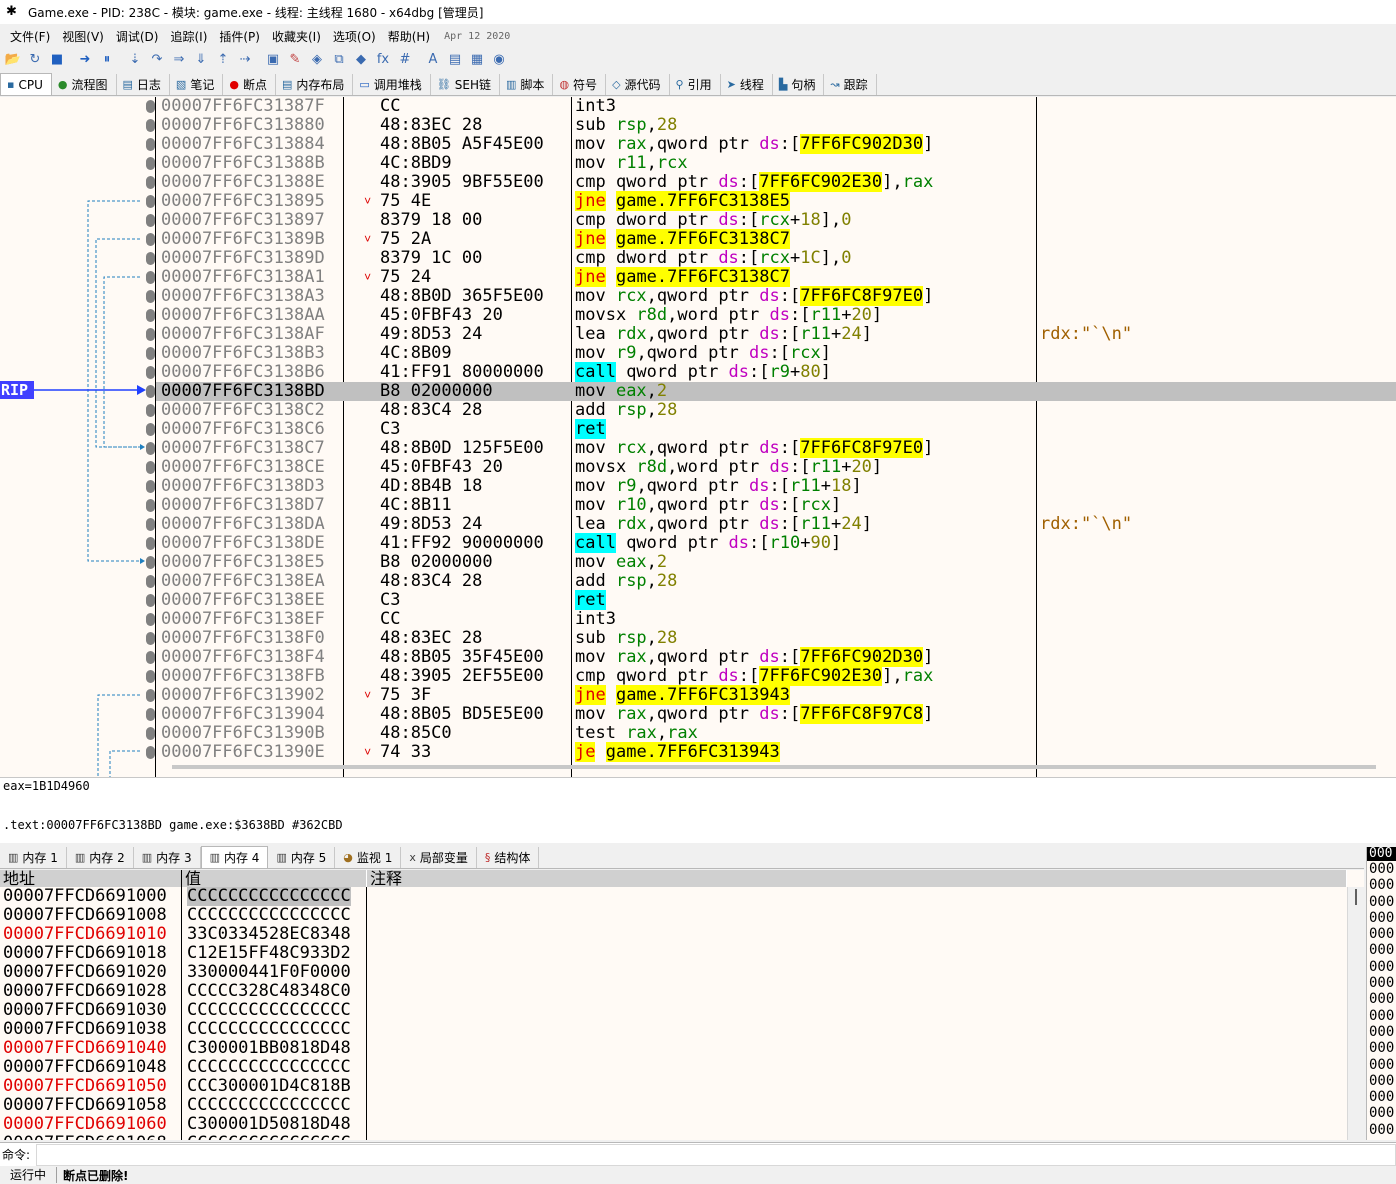 The width and height of the screenshot is (1396, 1184). I want to click on comment-icon: ✎, so click(295, 59).